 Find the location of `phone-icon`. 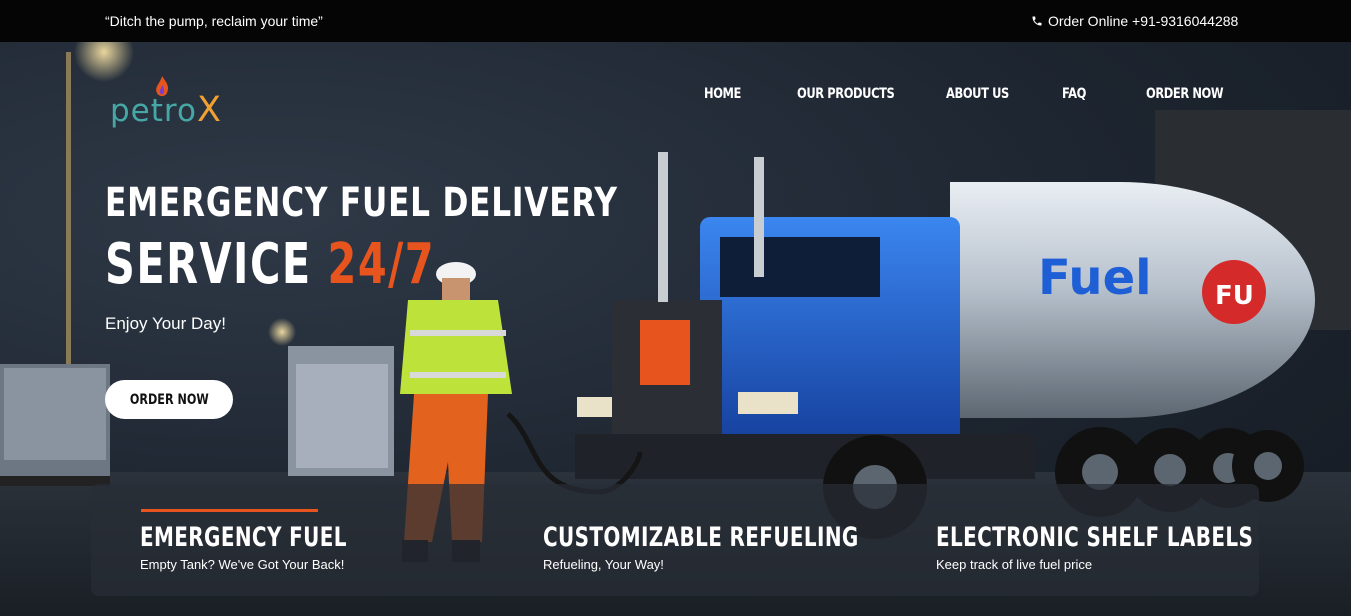

phone-icon is located at coordinates (1037, 21).